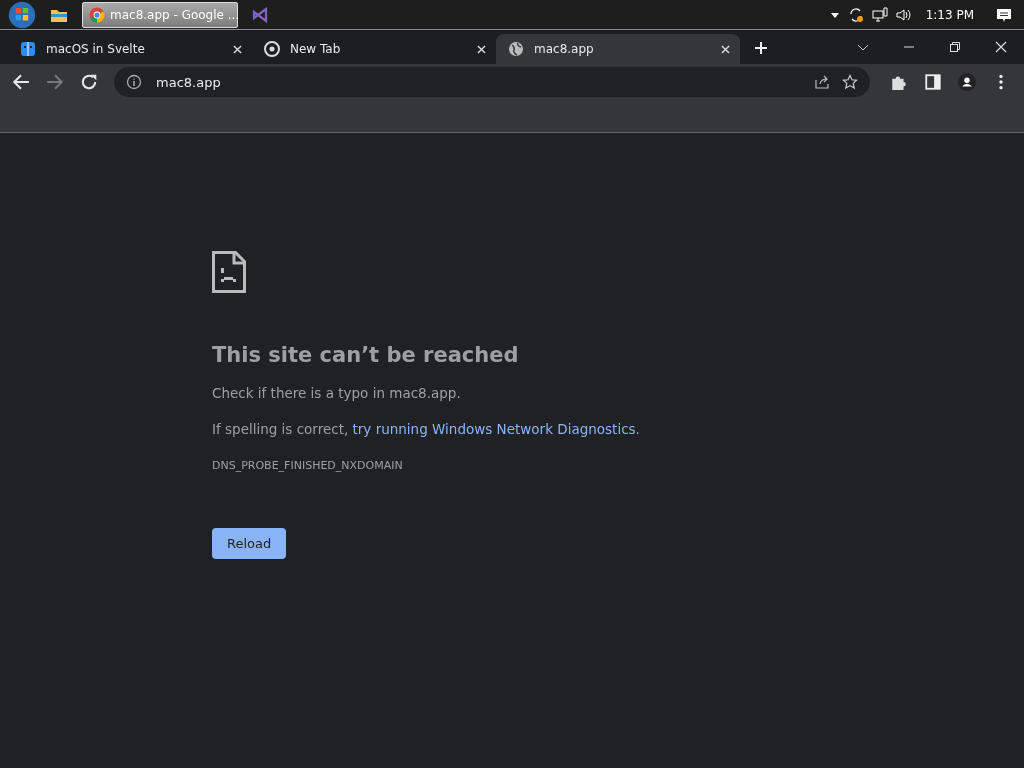 The image size is (1024, 768). What do you see at coordinates (21, 82) in the screenshot?
I see `back-arrow-icon` at bounding box center [21, 82].